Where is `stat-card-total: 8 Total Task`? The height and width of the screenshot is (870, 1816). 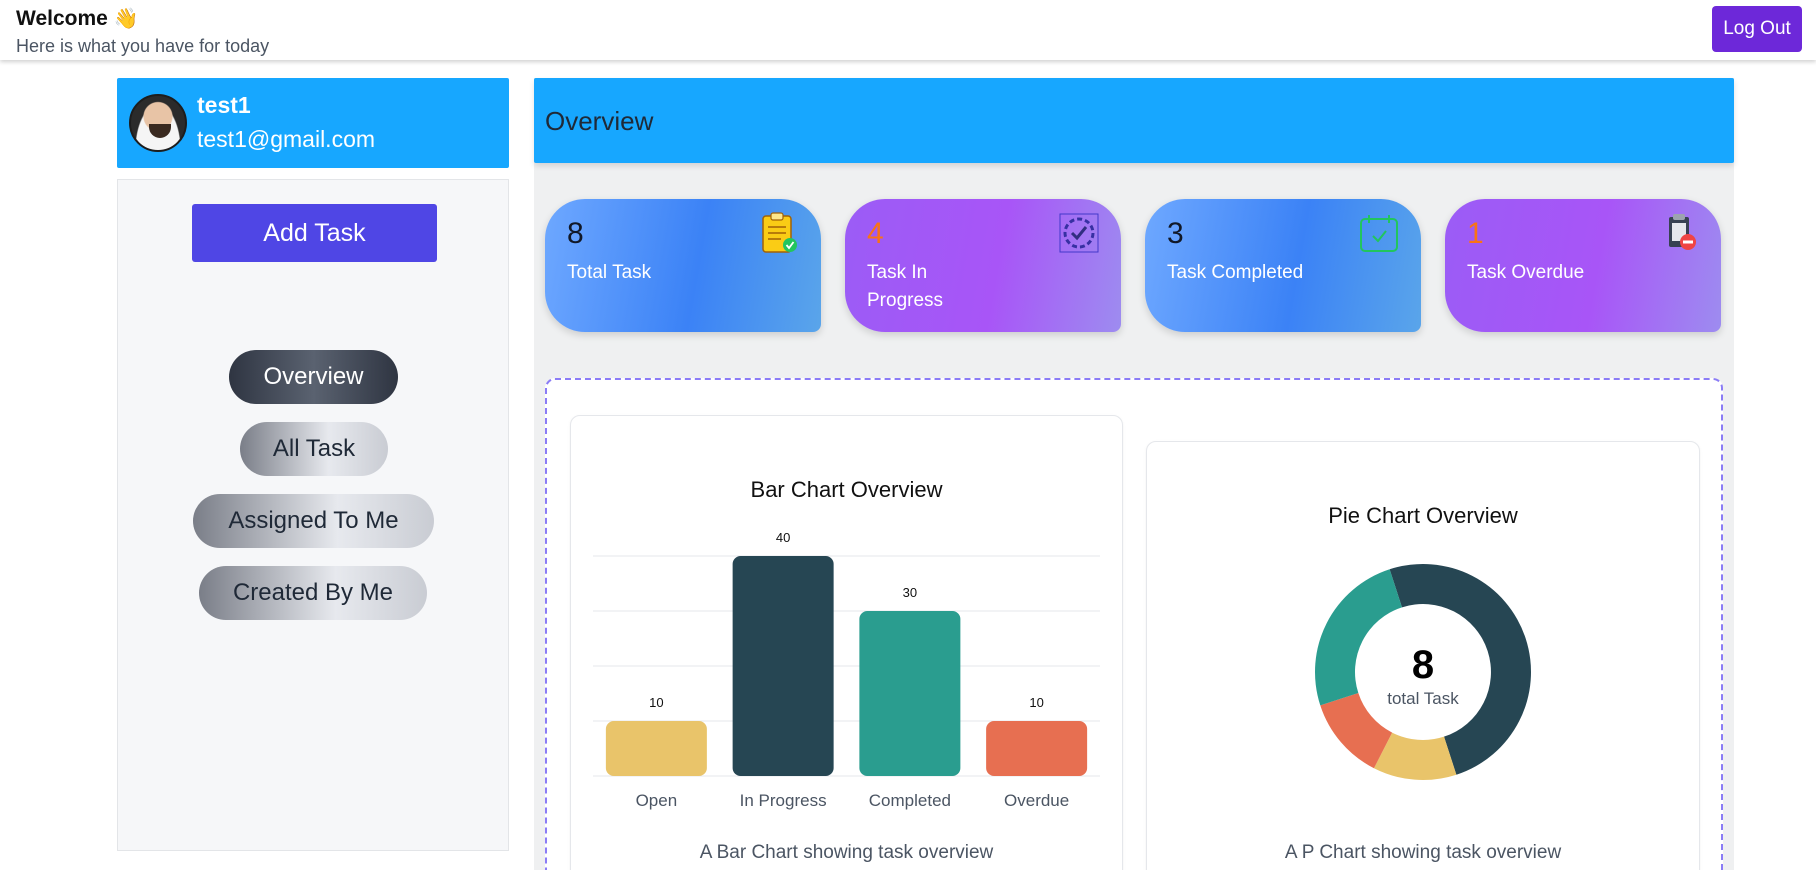 stat-card-total: 8 Total Task is located at coordinates (683, 265).